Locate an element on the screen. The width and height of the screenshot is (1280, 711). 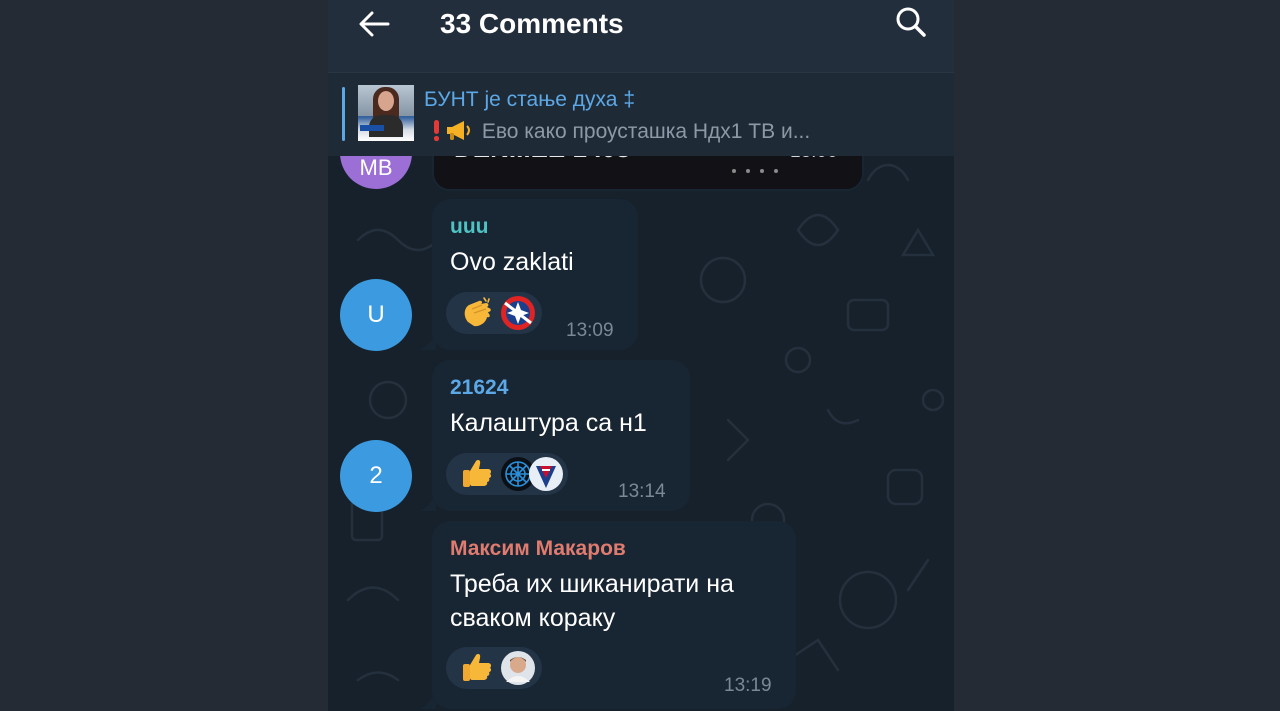
top-app-bar: 33 Comments is located at coordinates (641, 36).